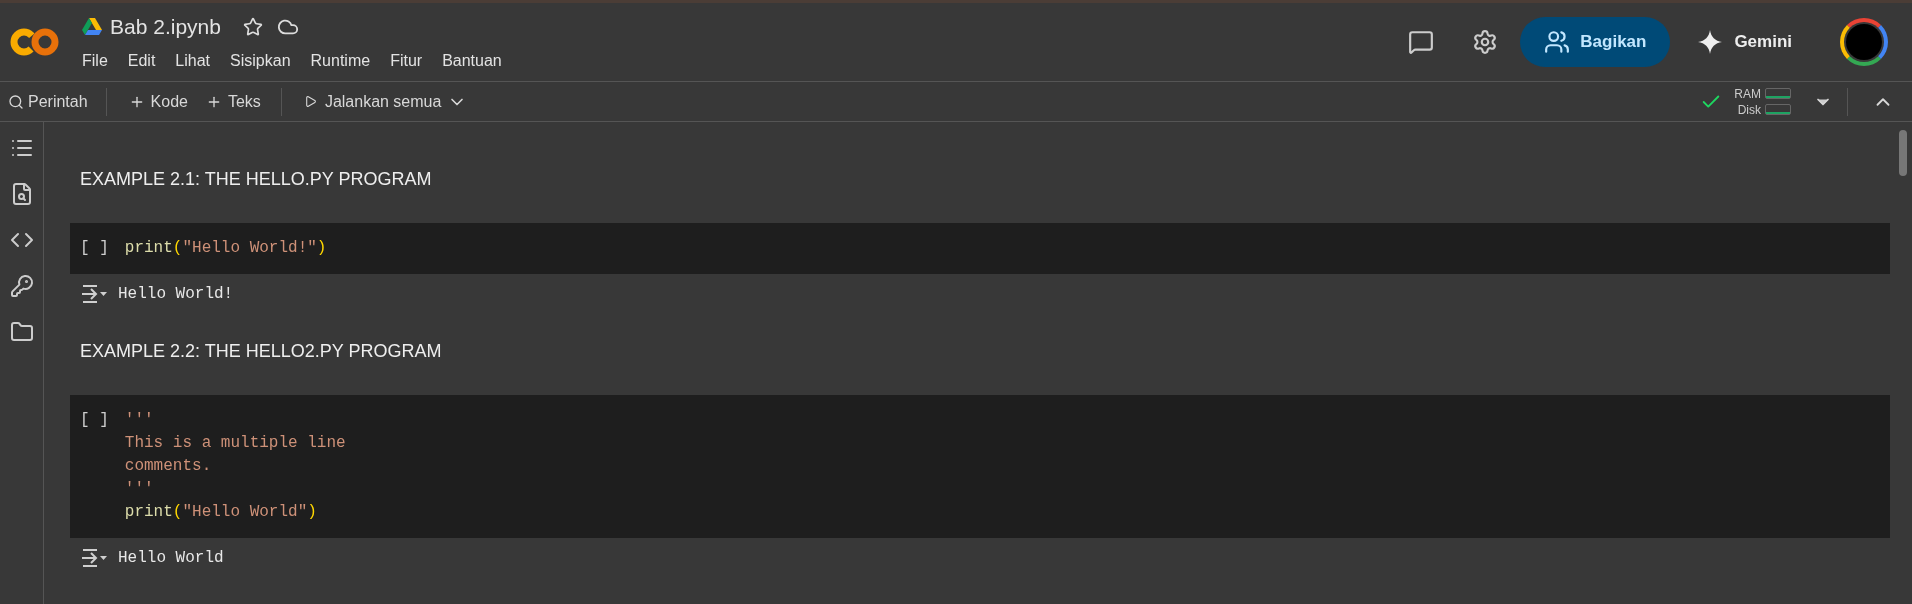  Describe the element at coordinates (310, 101) in the screenshot. I see `play-icon` at that location.